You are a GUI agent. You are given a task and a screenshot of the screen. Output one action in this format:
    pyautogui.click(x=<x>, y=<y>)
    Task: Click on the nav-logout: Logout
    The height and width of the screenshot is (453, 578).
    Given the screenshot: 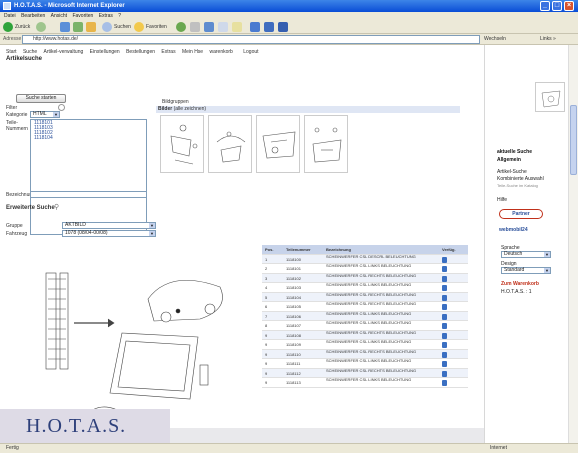 What is the action you would take?
    pyautogui.click(x=250, y=52)
    